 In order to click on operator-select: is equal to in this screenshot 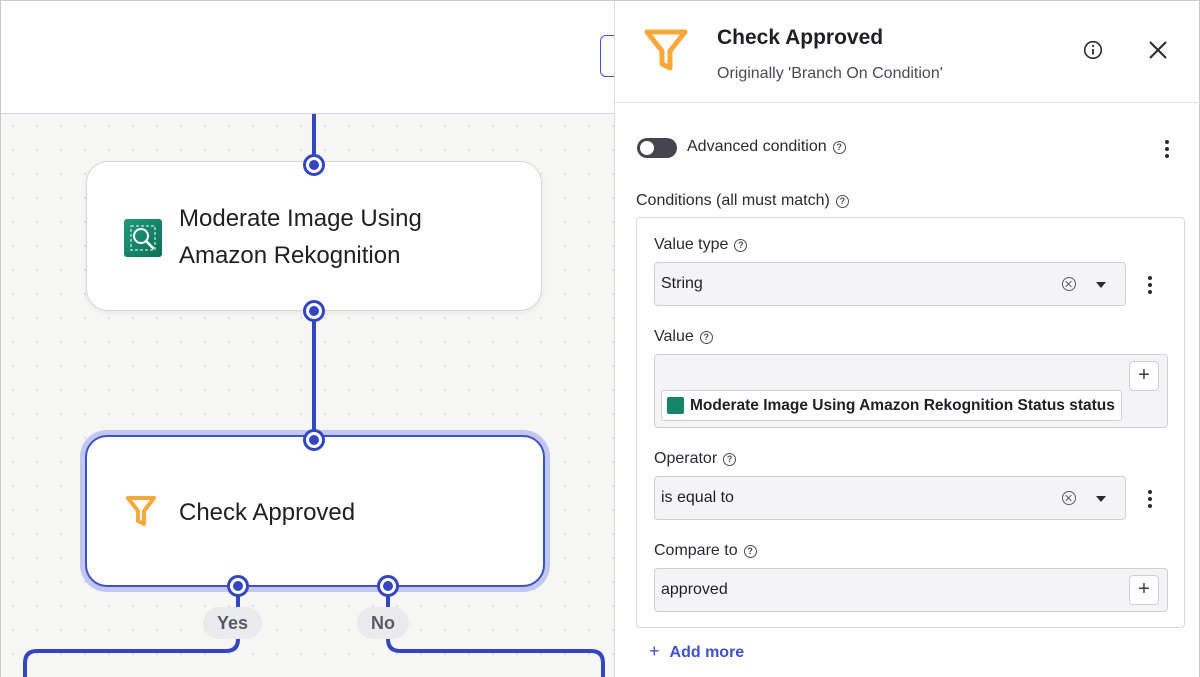, I will do `click(890, 498)`.